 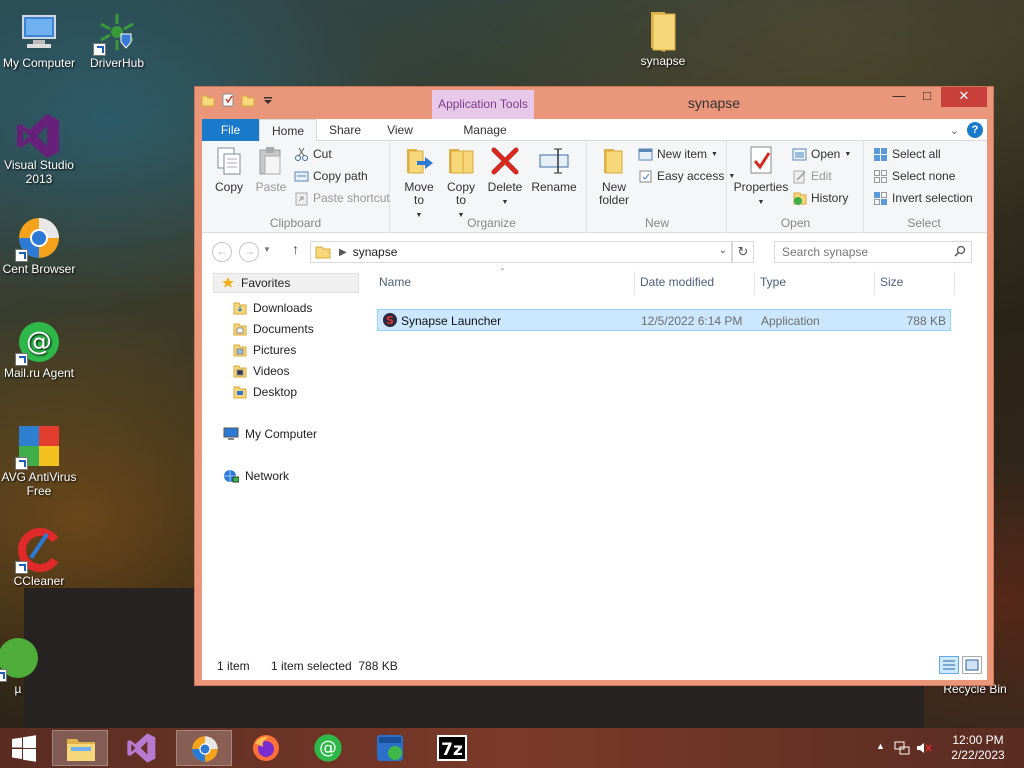 I want to click on address-dropdown-icon: ⌄, so click(x=723, y=250).